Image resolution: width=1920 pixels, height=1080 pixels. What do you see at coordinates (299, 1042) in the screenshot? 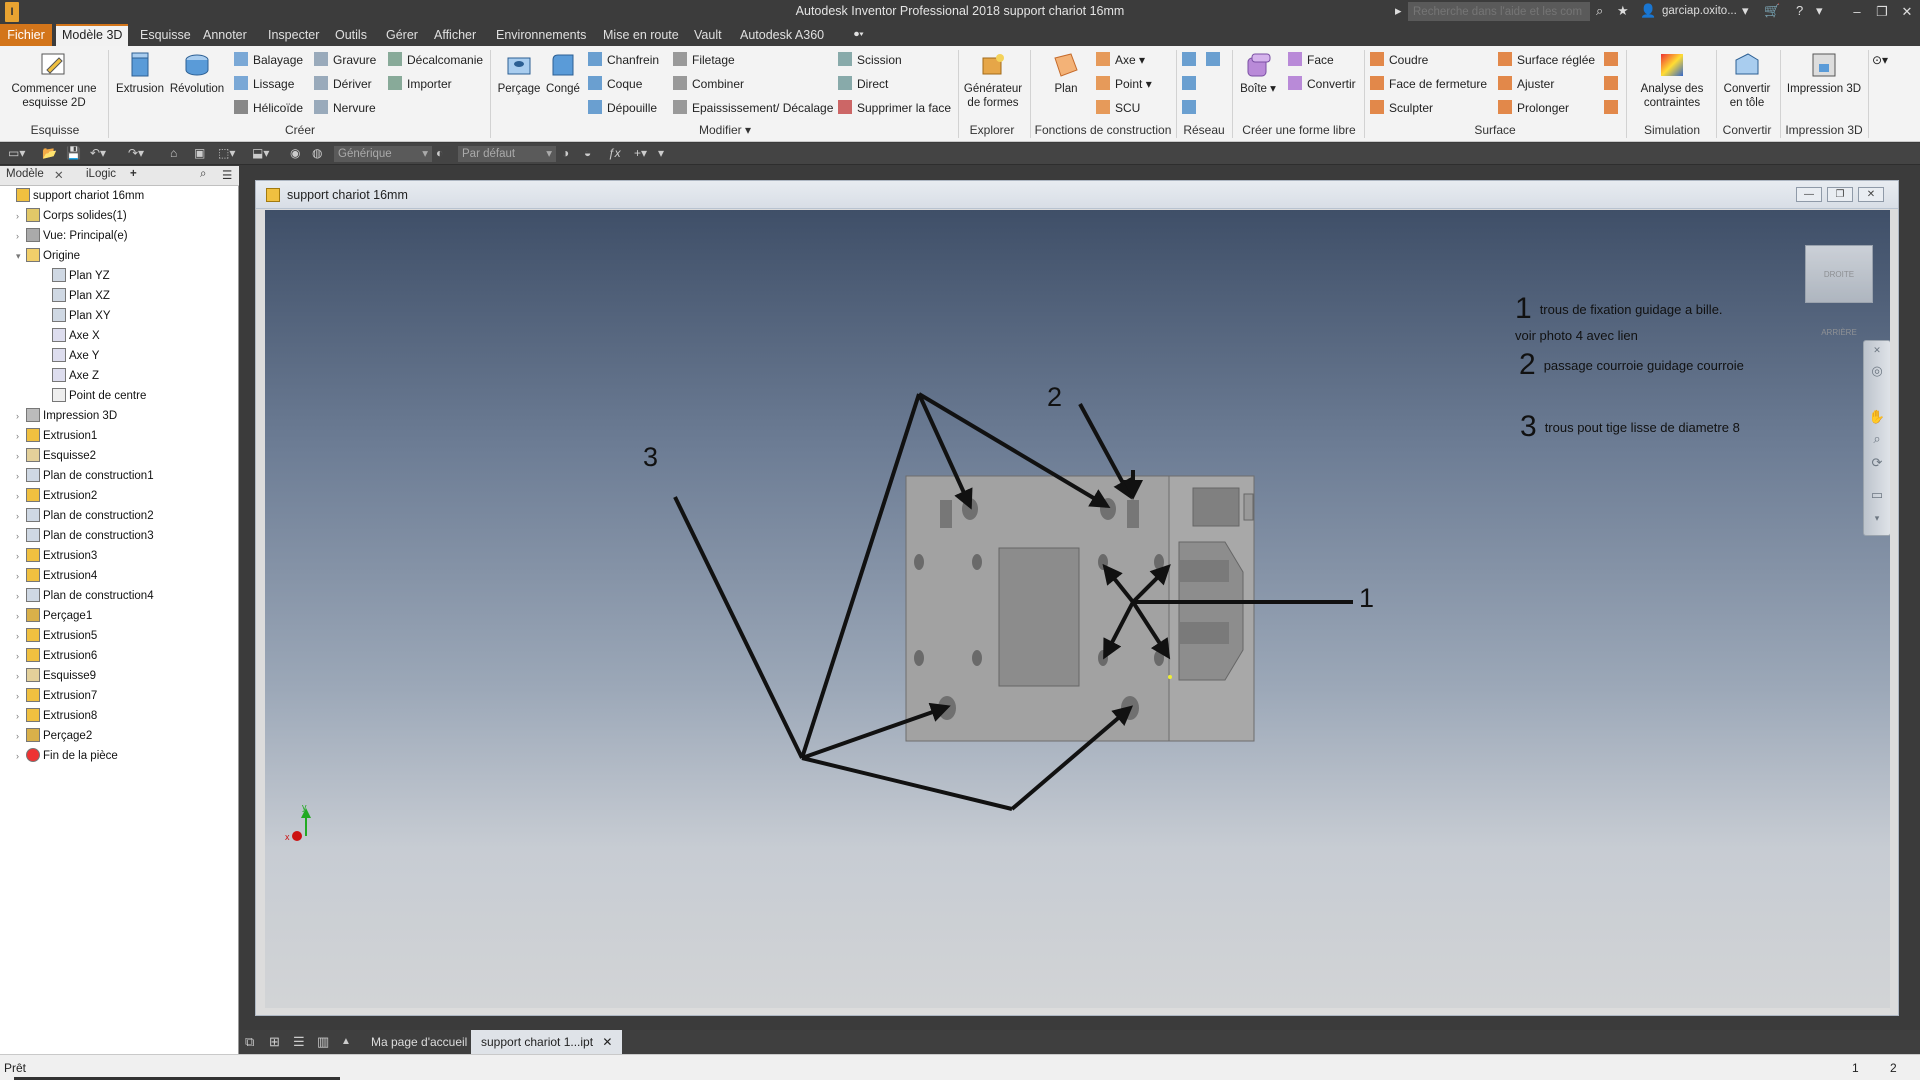
I see `tile-horizontal-icon: ☰` at bounding box center [299, 1042].